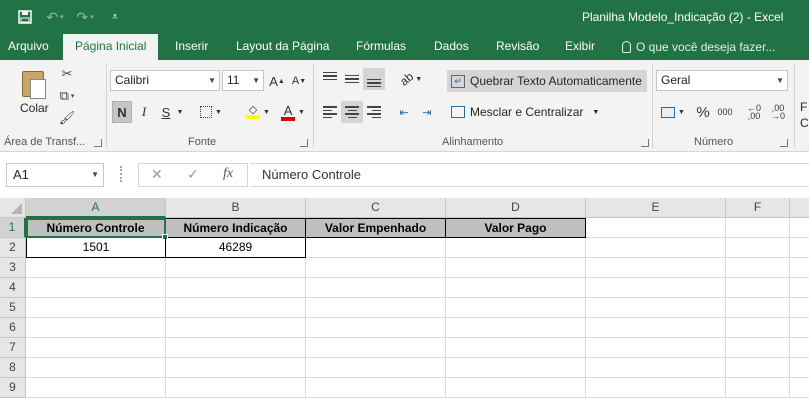 This screenshot has height=402, width=809. What do you see at coordinates (725, 112) in the screenshot?
I see `thousands-button: 000` at bounding box center [725, 112].